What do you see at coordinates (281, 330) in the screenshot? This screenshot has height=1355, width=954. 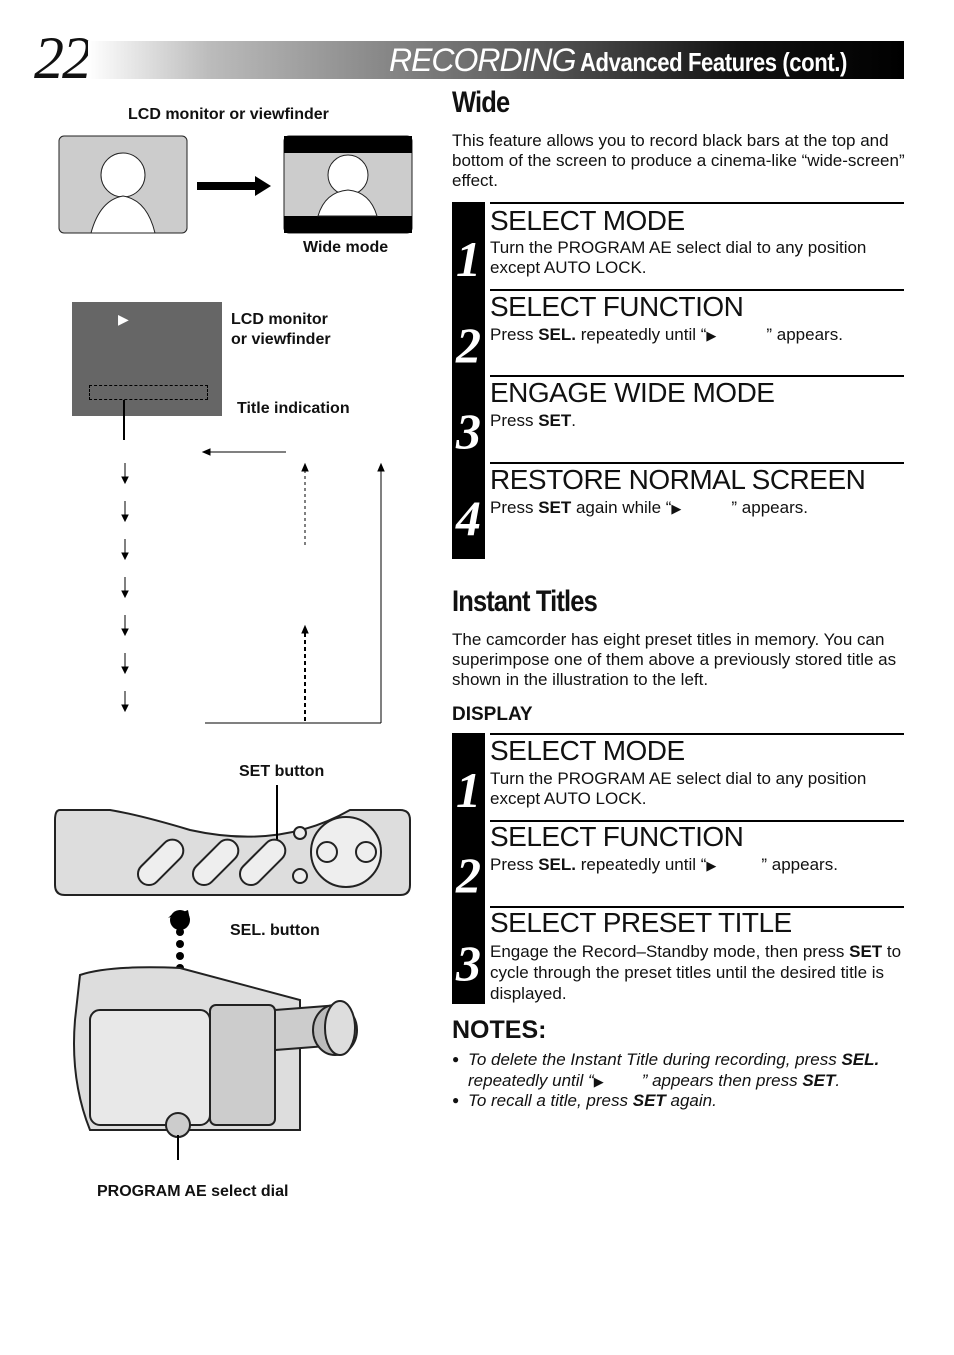 I see `lcd-label-2: LCD monitor or viewfinder` at bounding box center [281, 330].